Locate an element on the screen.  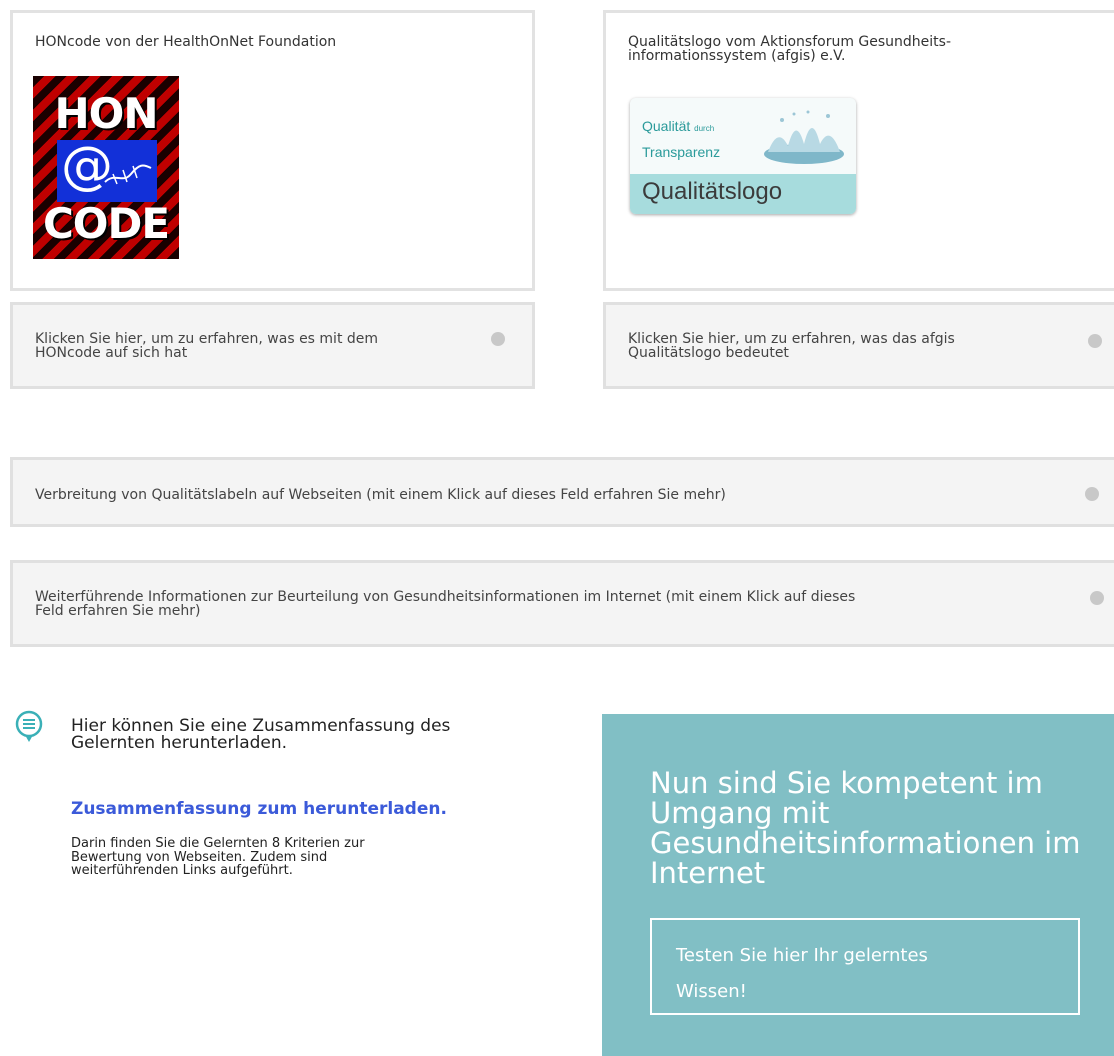
summary-desc-line3: weiterführenden Links aufgeführt. is located at coordinates (182, 870).